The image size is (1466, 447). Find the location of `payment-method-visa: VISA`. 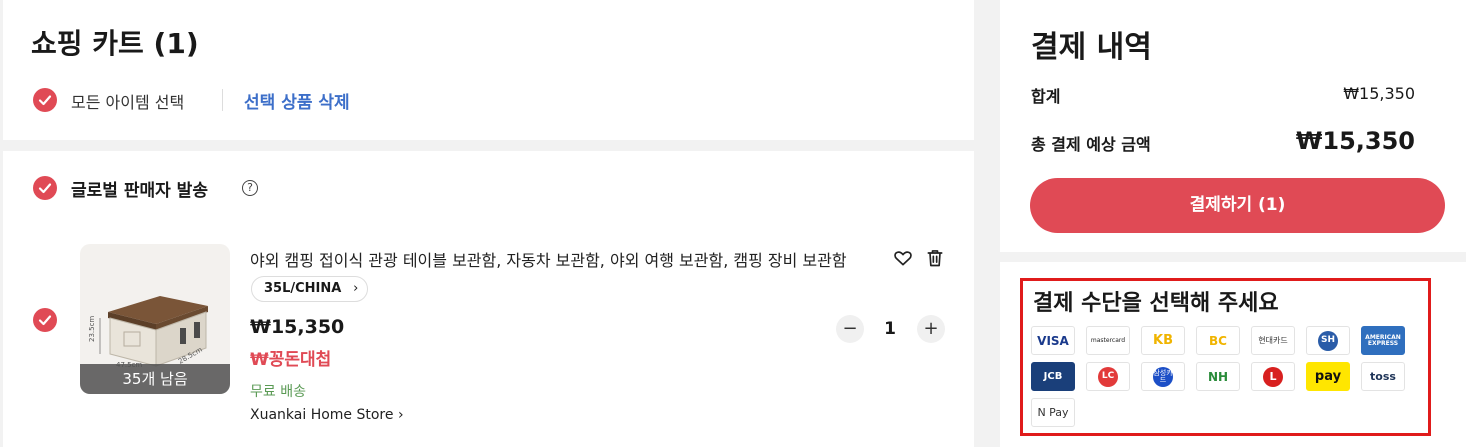

payment-method-visa: VISA is located at coordinates (1053, 340).